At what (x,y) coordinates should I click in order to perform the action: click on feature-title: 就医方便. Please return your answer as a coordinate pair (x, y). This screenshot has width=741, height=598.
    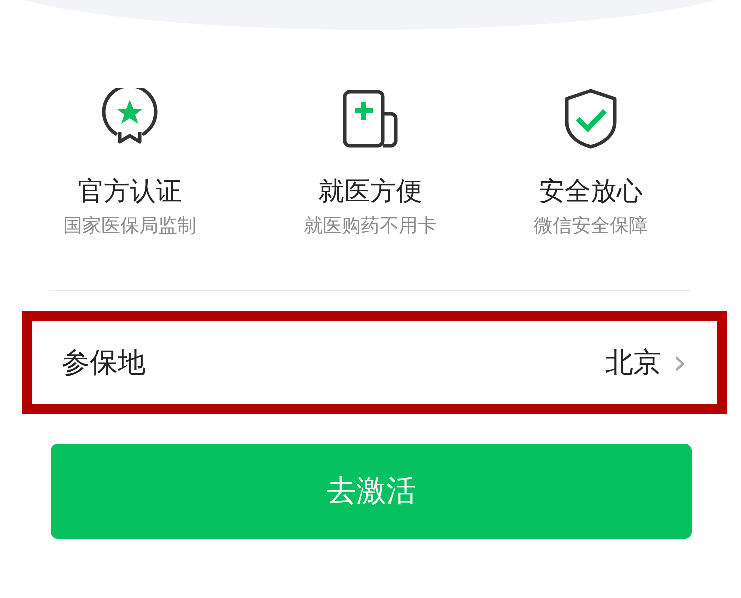
    Looking at the image, I should click on (370, 192).